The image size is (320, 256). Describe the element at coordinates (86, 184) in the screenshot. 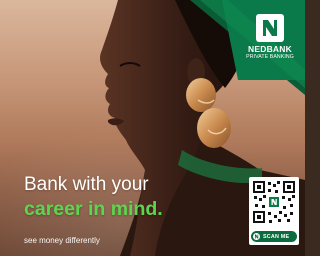

I see `headline-line-1: Bank with your` at that location.